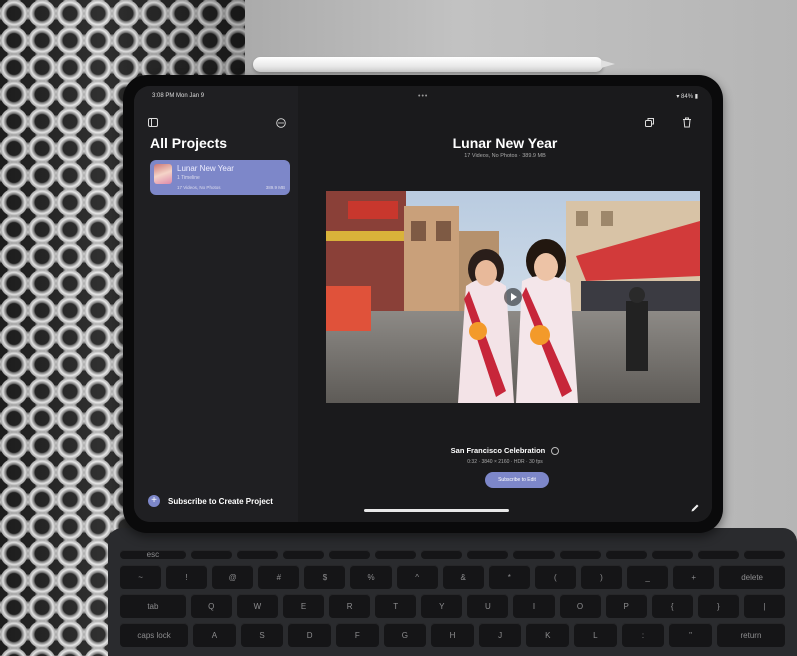 The height and width of the screenshot is (656, 797). What do you see at coordinates (153, 122) in the screenshot?
I see `sidebar-toggle-icon` at bounding box center [153, 122].